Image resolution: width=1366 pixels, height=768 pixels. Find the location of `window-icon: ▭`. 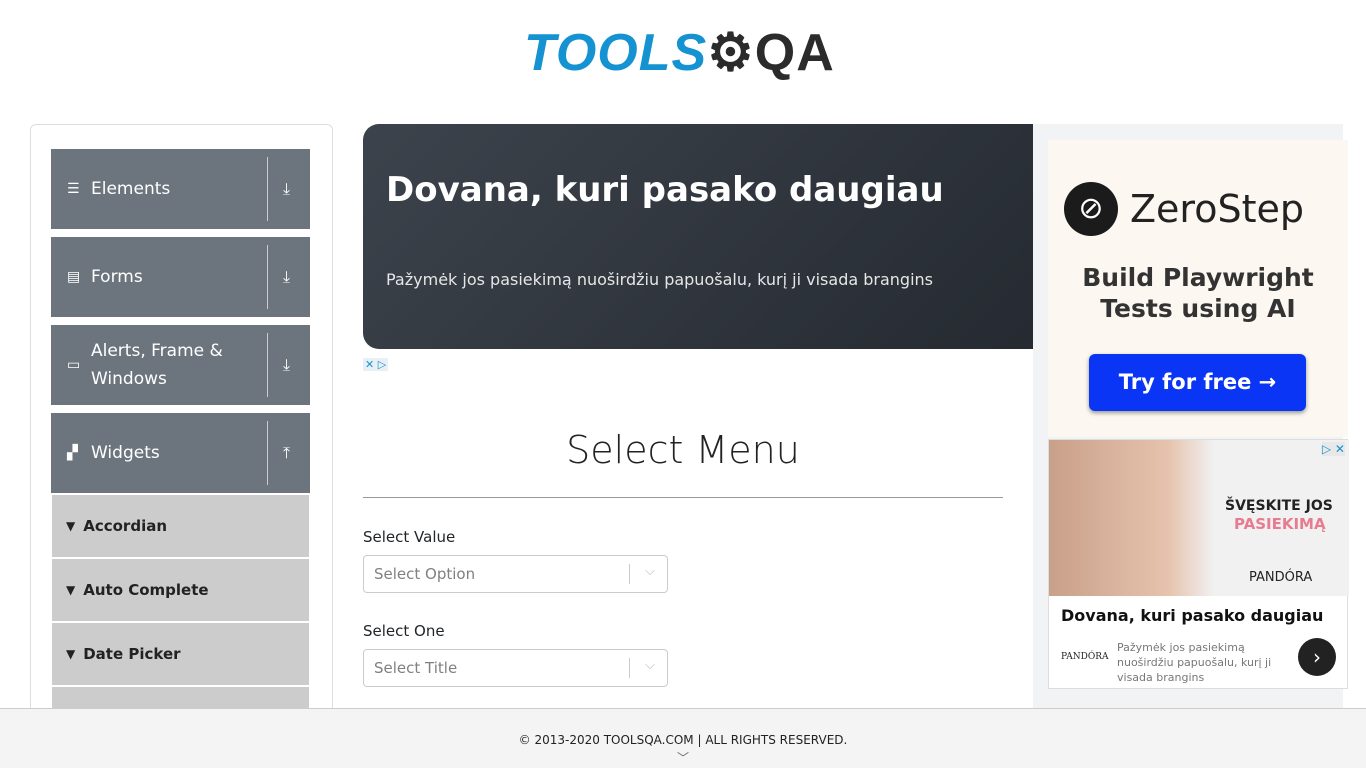

window-icon: ▭ is located at coordinates (74, 365).